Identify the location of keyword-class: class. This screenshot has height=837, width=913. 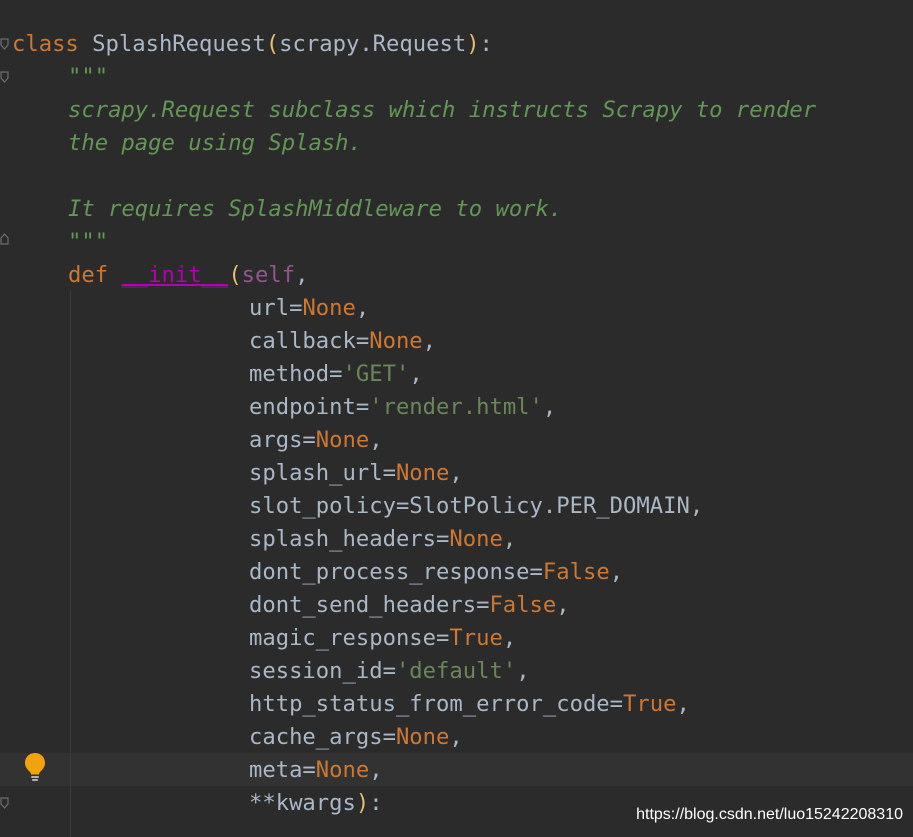
(45, 44).